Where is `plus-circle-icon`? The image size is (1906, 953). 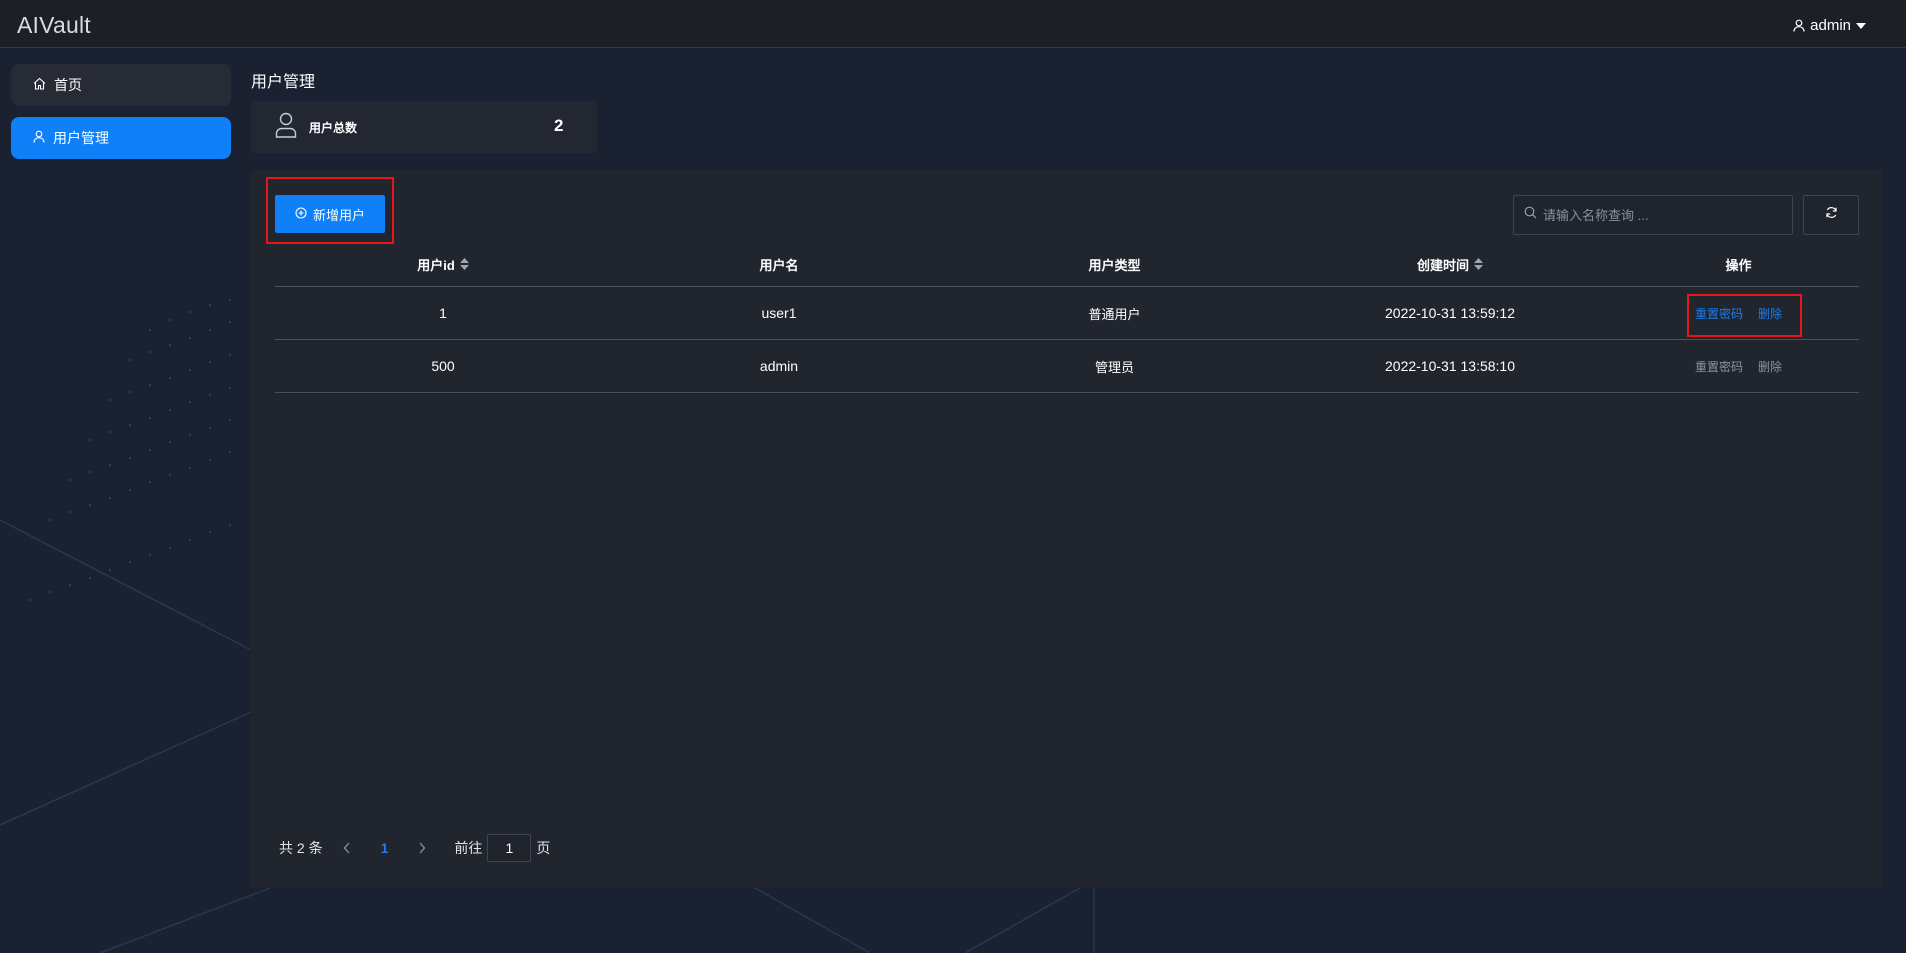
plus-circle-icon is located at coordinates (301, 214).